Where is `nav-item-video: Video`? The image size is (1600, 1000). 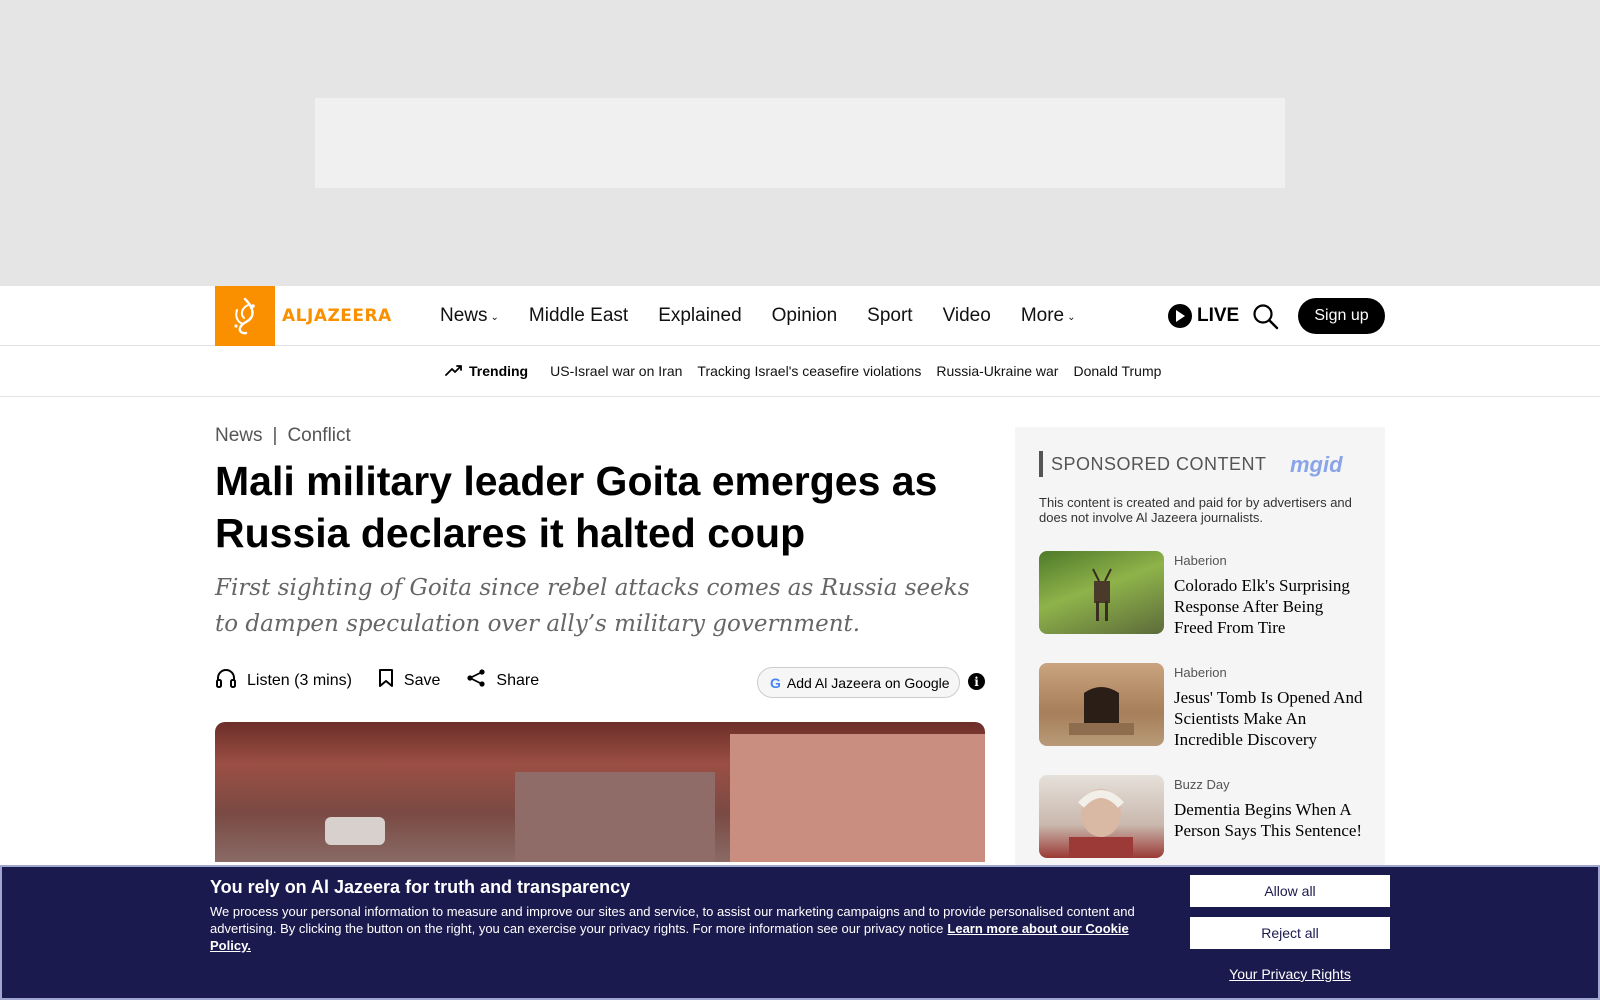 nav-item-video: Video is located at coordinates (967, 316).